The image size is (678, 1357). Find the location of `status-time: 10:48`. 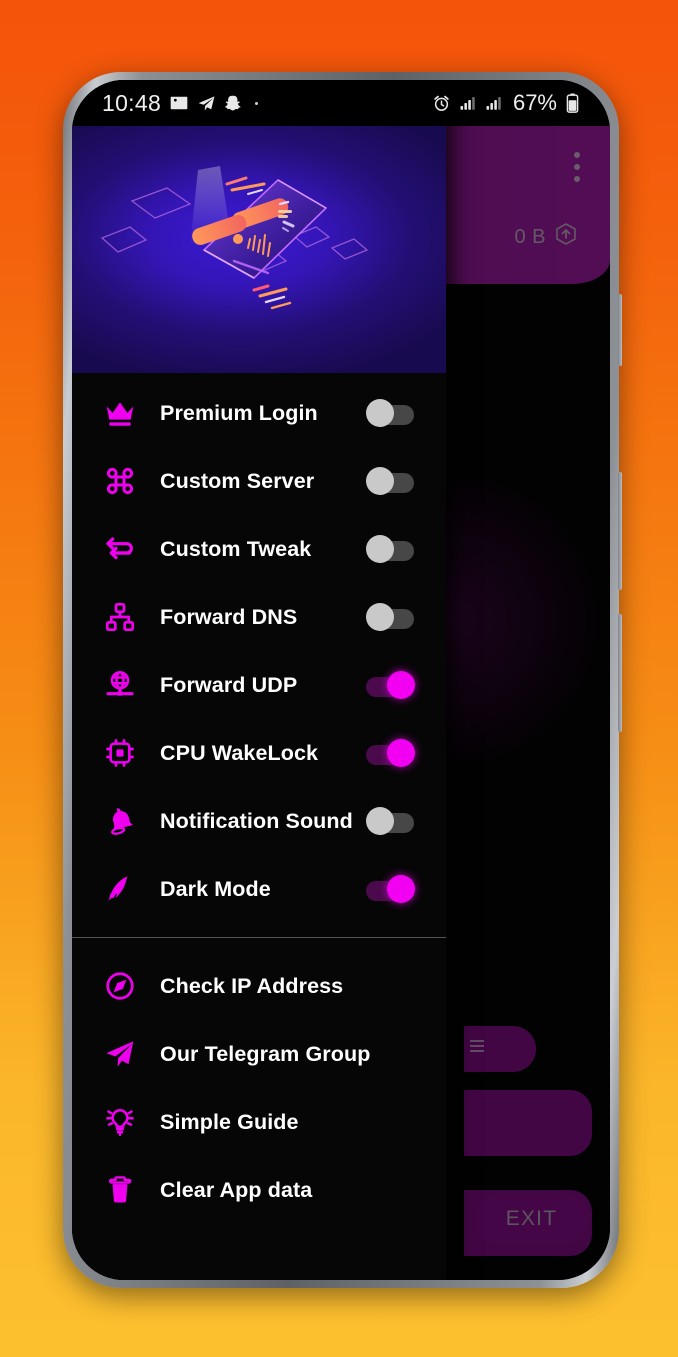

status-time: 10:48 is located at coordinates (132, 102).